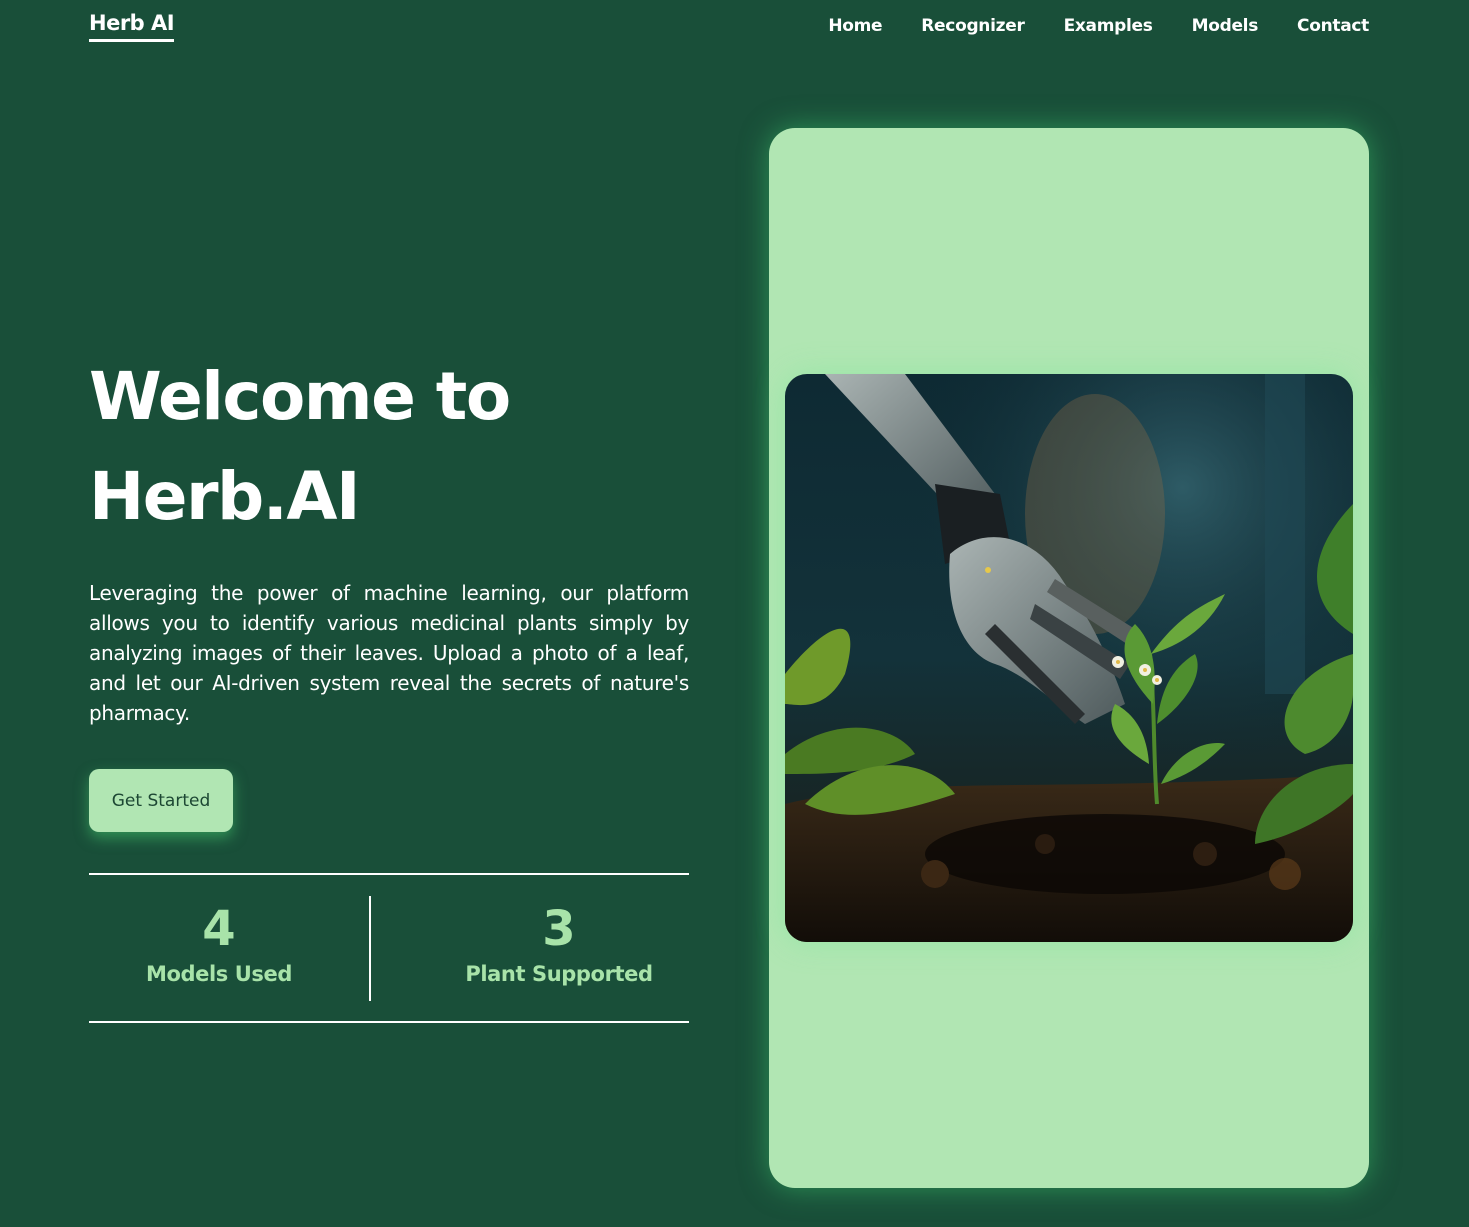  I want to click on stat-value: 4, so click(219, 929).